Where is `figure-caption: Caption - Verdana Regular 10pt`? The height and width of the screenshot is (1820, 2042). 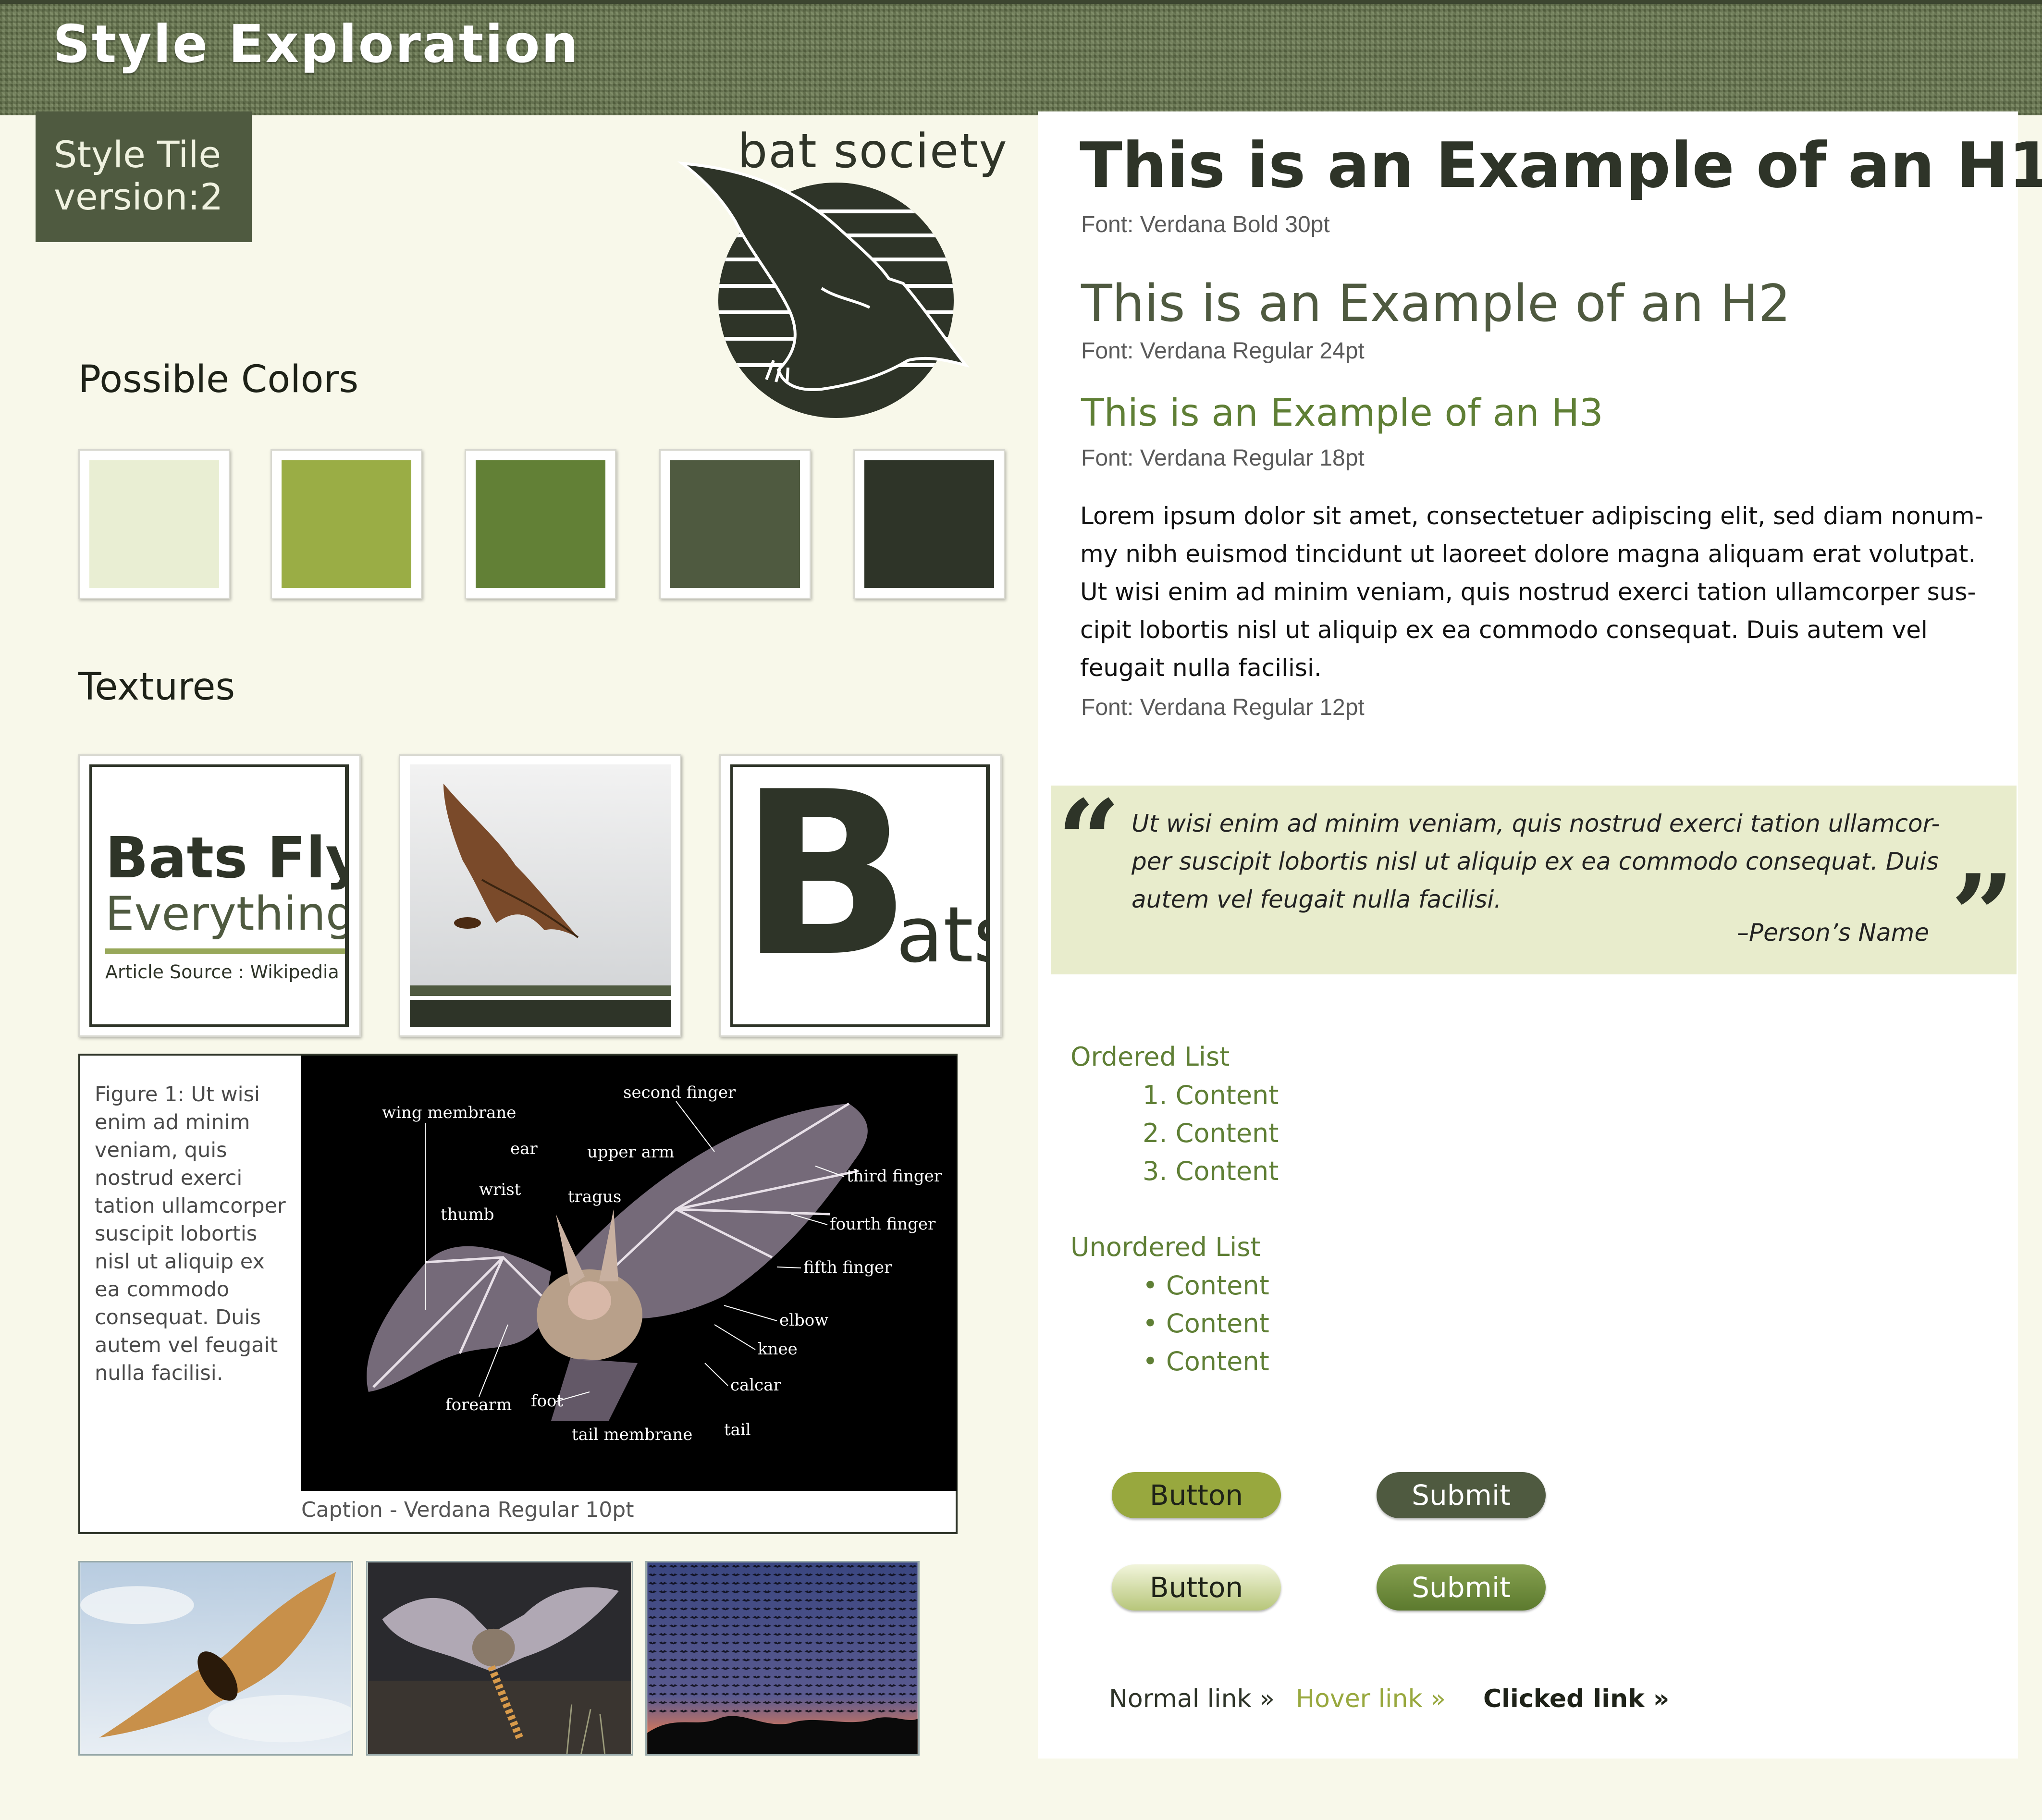
figure-caption: Caption - Verdana Regular 10pt is located at coordinates (468, 1510).